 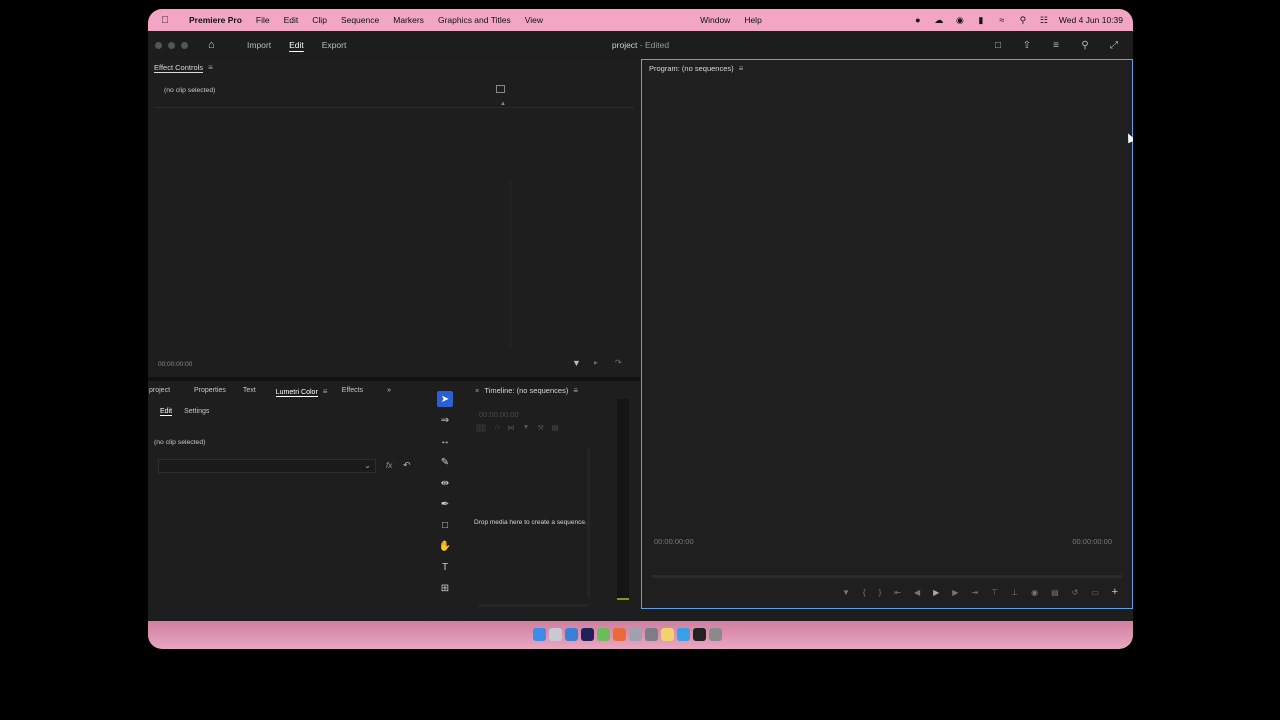 What do you see at coordinates (1056, 45) in the screenshot?
I see `menu-icon: ≡` at bounding box center [1056, 45].